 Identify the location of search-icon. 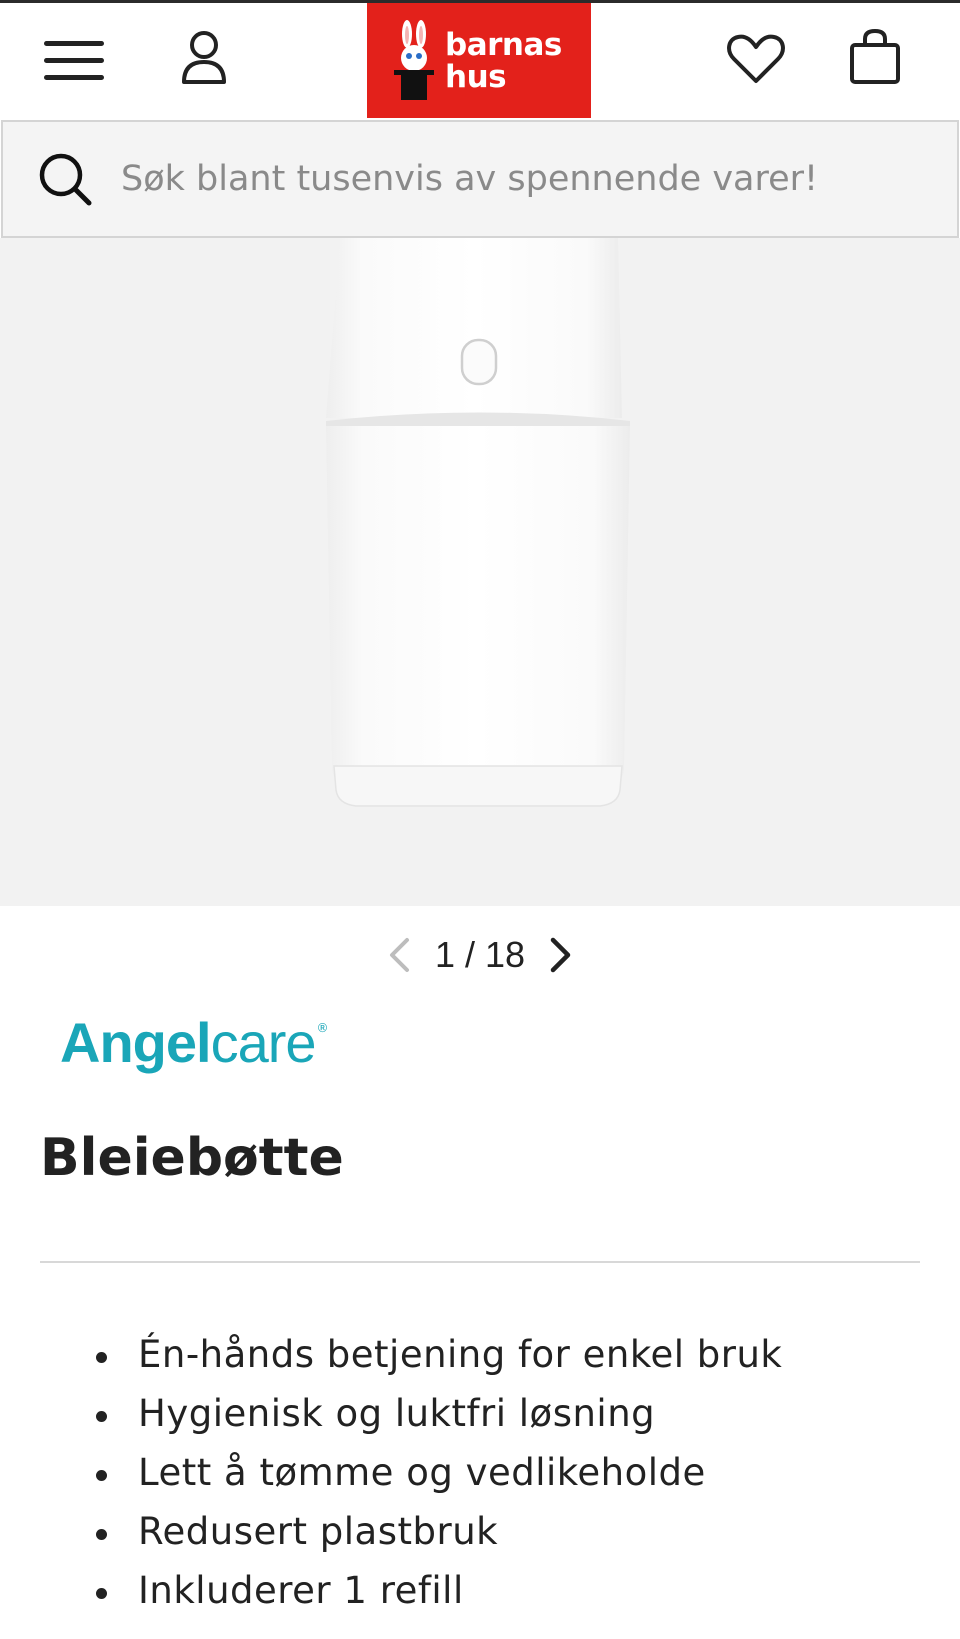
(65, 179).